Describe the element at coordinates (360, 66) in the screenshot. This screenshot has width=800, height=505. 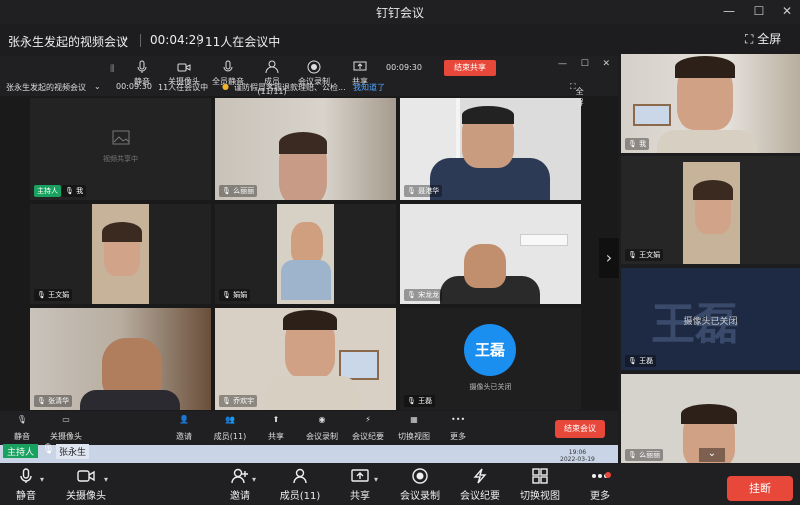
I see `share-screen-icon` at that location.